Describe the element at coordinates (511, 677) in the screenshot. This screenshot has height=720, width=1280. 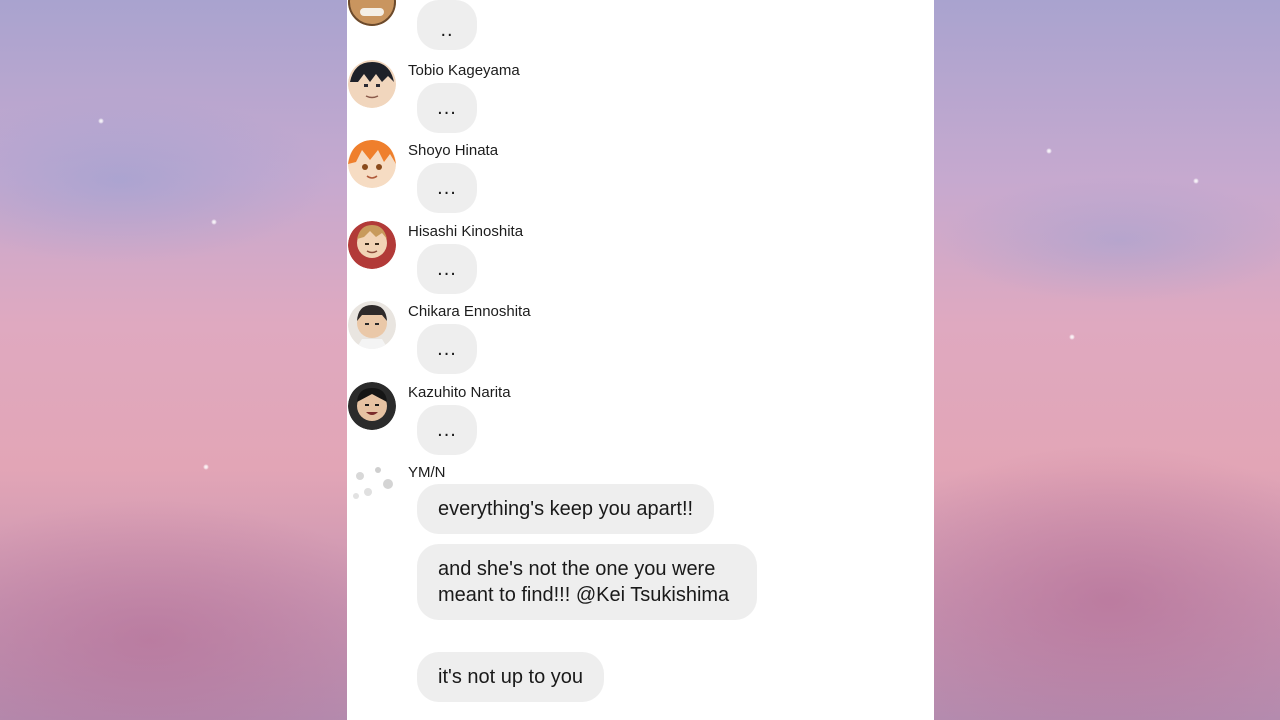
I see `message-bubble: it's not up to you` at that location.